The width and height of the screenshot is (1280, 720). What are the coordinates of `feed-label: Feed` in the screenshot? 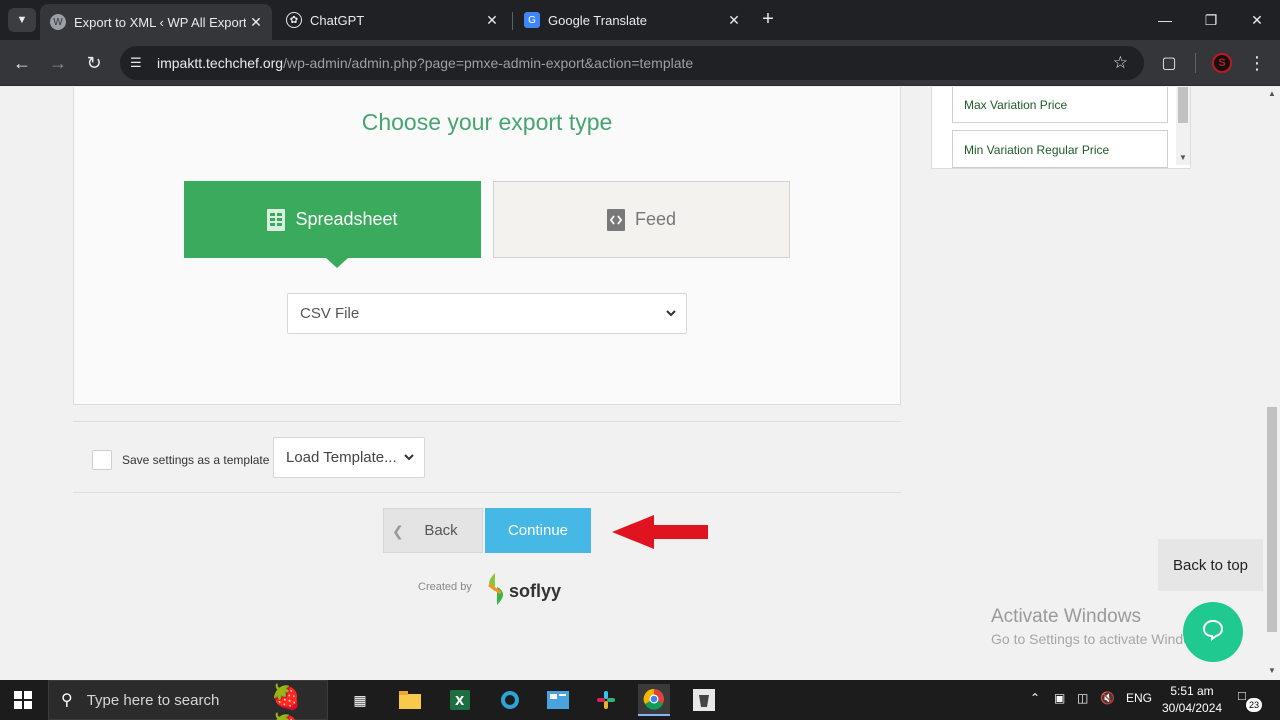 It's located at (655, 219).